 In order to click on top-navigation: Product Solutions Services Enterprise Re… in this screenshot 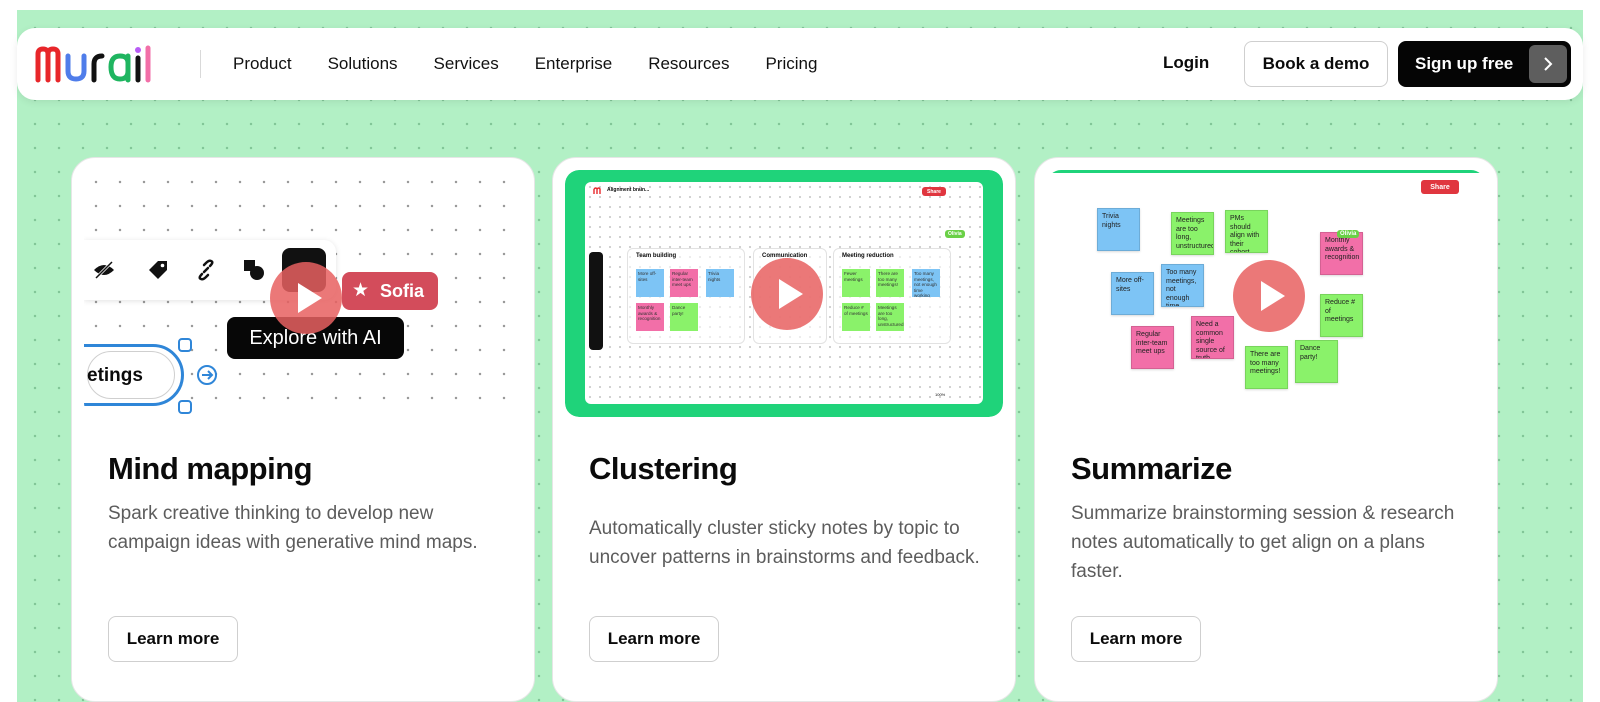, I will do `click(800, 64)`.